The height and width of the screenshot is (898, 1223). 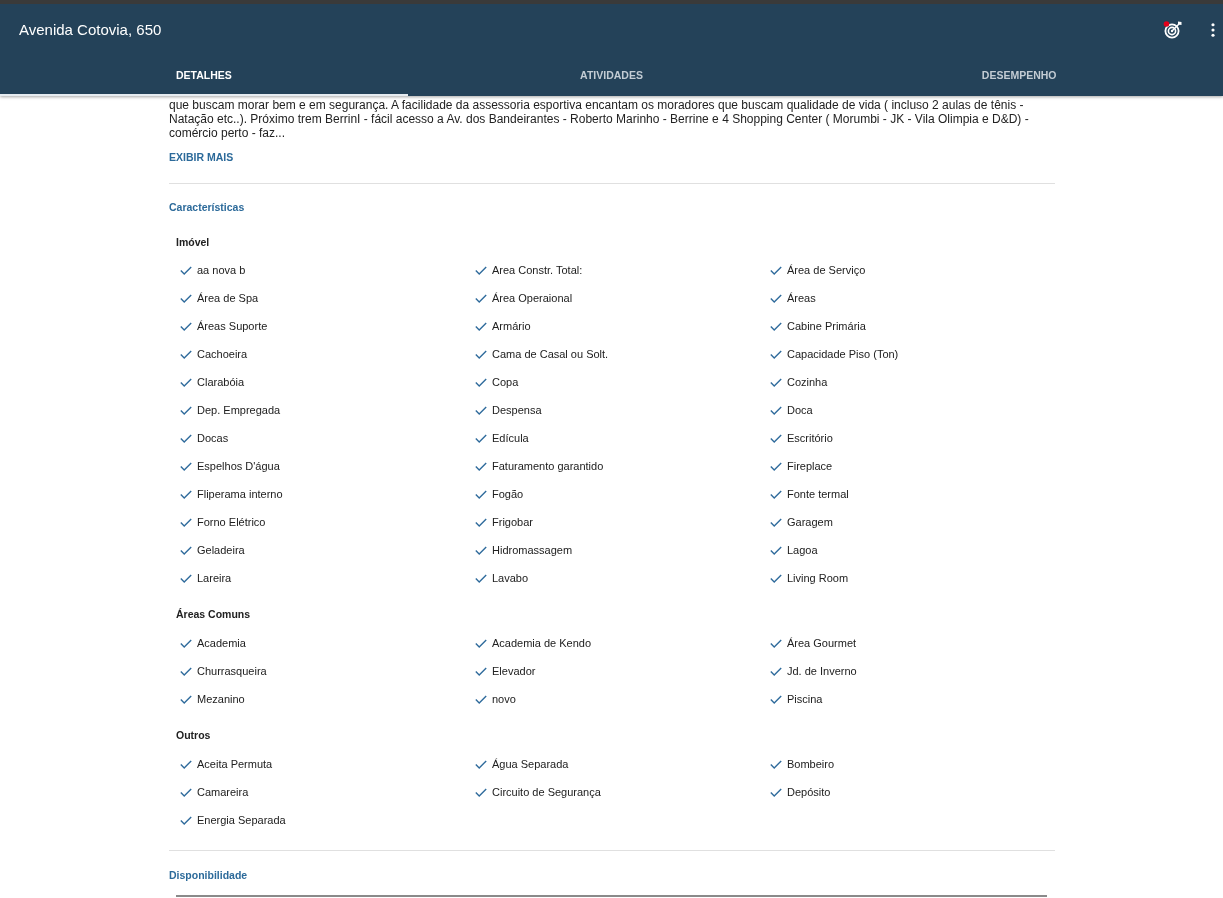 I want to click on feature-label: Fliperama interno, so click(x=240, y=494).